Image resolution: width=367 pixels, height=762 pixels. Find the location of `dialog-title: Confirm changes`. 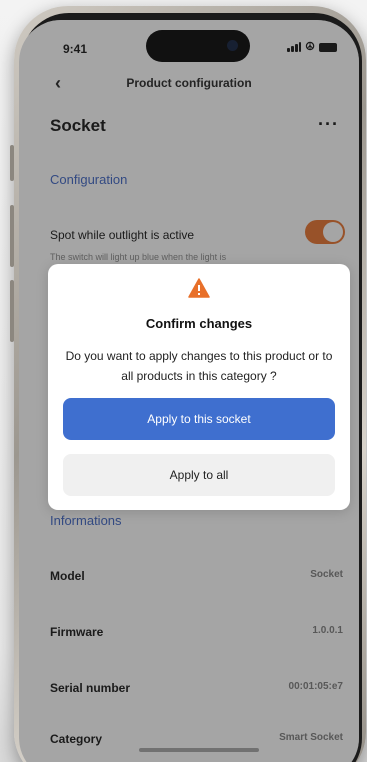

dialog-title: Confirm changes is located at coordinates (199, 323).